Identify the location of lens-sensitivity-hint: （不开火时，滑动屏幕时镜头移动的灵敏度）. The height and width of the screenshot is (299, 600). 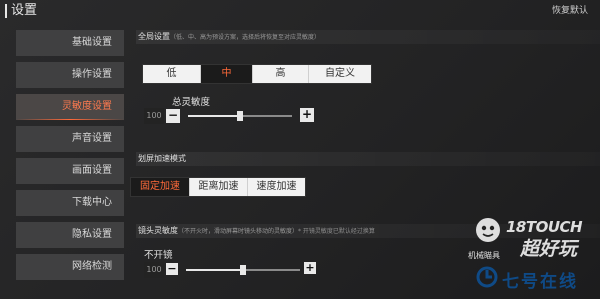
(238, 231).